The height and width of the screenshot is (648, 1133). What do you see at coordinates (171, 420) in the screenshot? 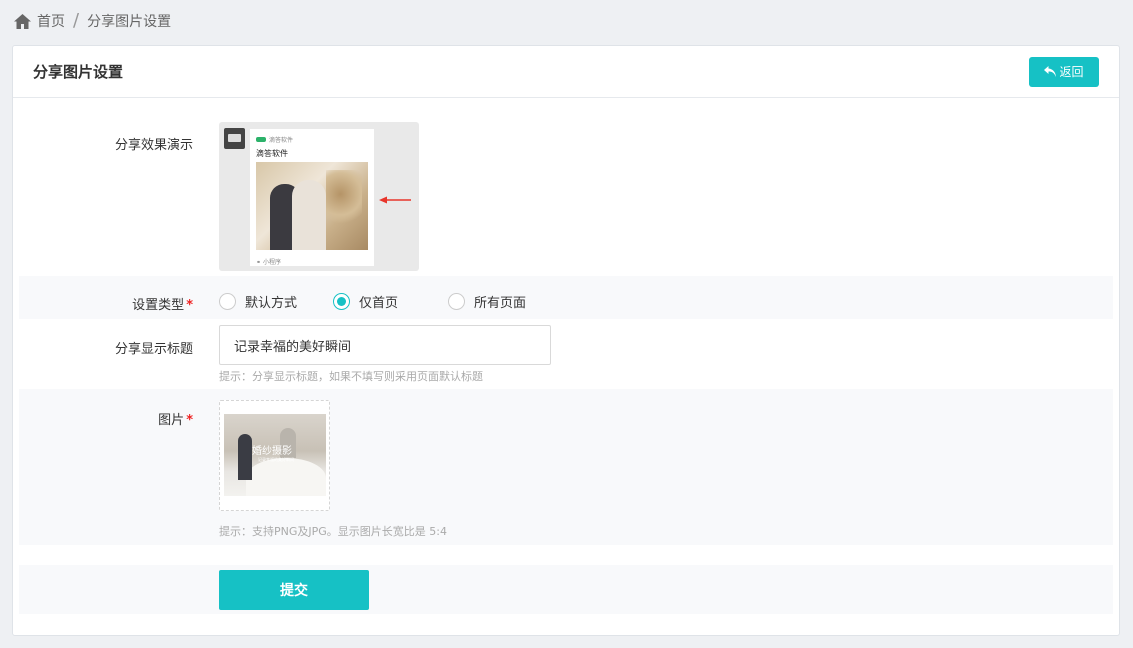
I see `image-label-text: 图片` at bounding box center [171, 420].